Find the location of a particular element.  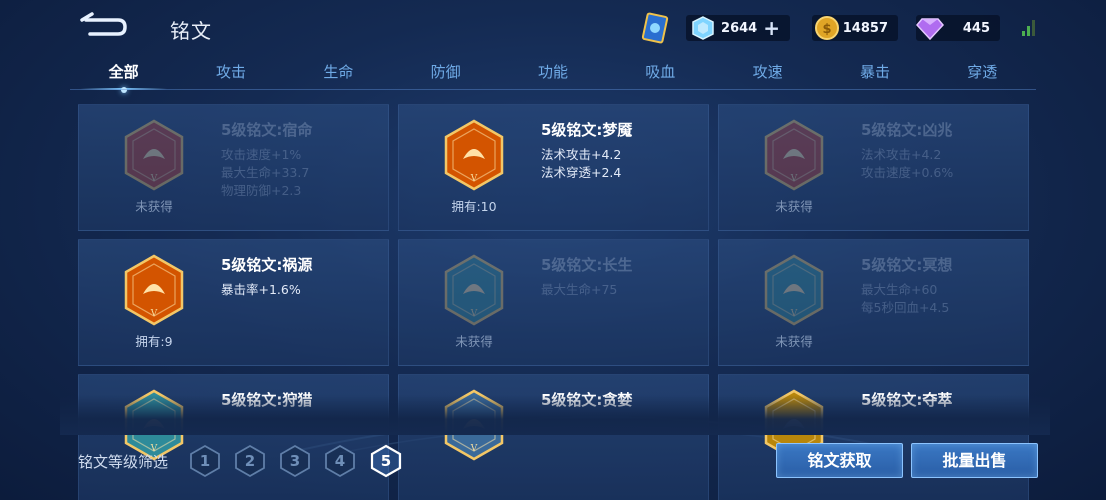

tab-item: 吸血 is located at coordinates (660, 75).